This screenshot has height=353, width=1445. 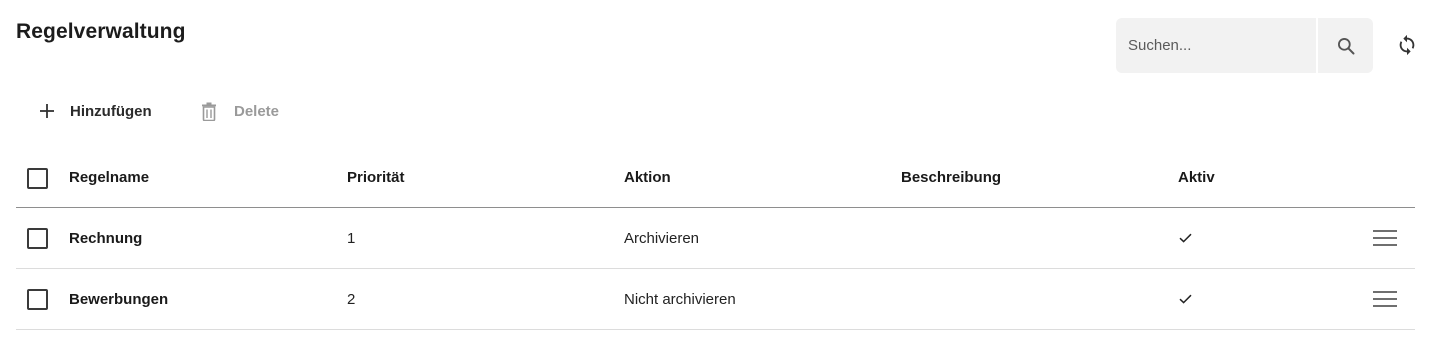 I want to click on plus-icon, so click(x=47, y=111).